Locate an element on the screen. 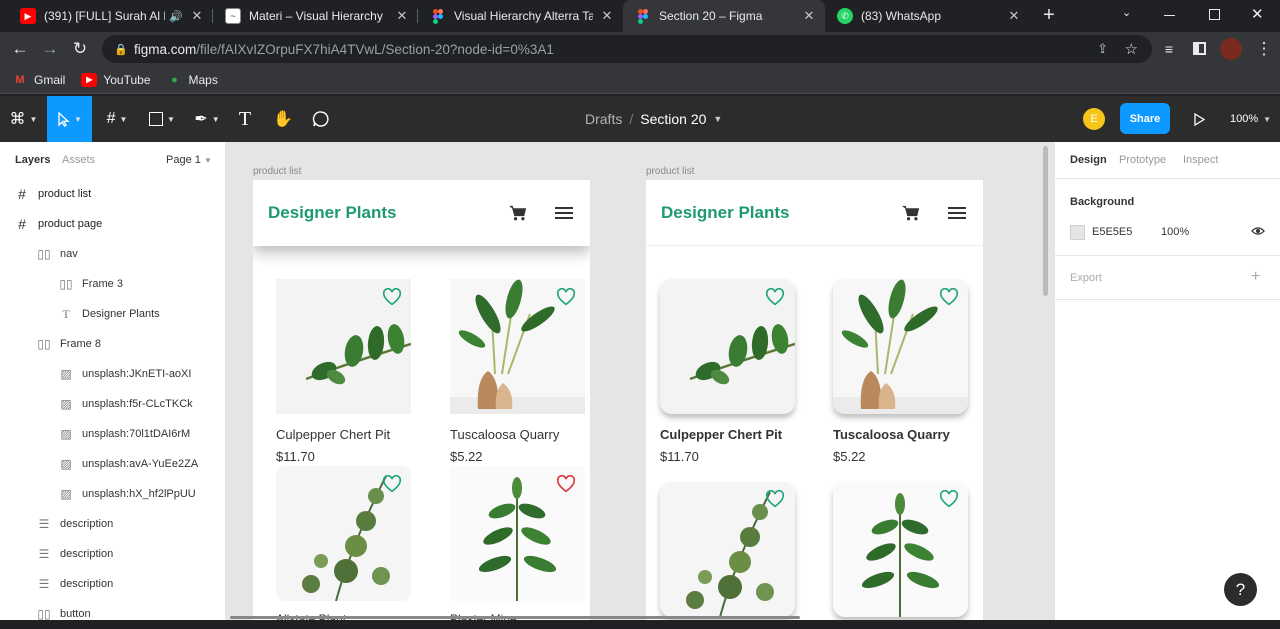 The image size is (1280, 629). brand-title: Designer Plants is located at coordinates (725, 212).